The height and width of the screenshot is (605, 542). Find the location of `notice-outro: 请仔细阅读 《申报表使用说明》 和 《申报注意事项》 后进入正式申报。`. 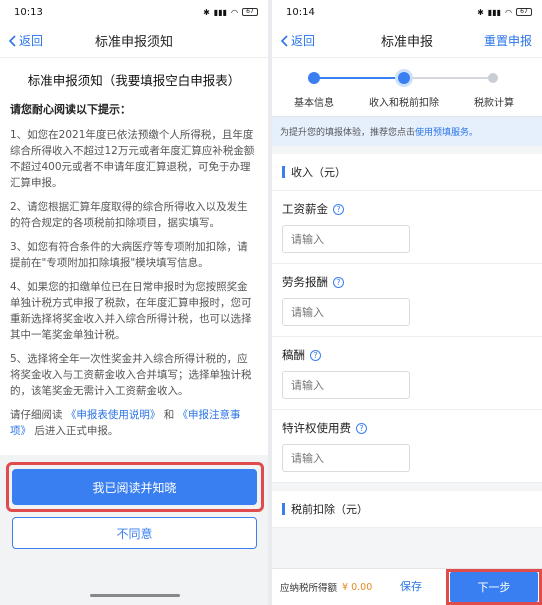

notice-outro: 请仔细阅读 《申报表使用说明》 和 《申报注意事项》 后进入正式申报。 is located at coordinates (125, 423).